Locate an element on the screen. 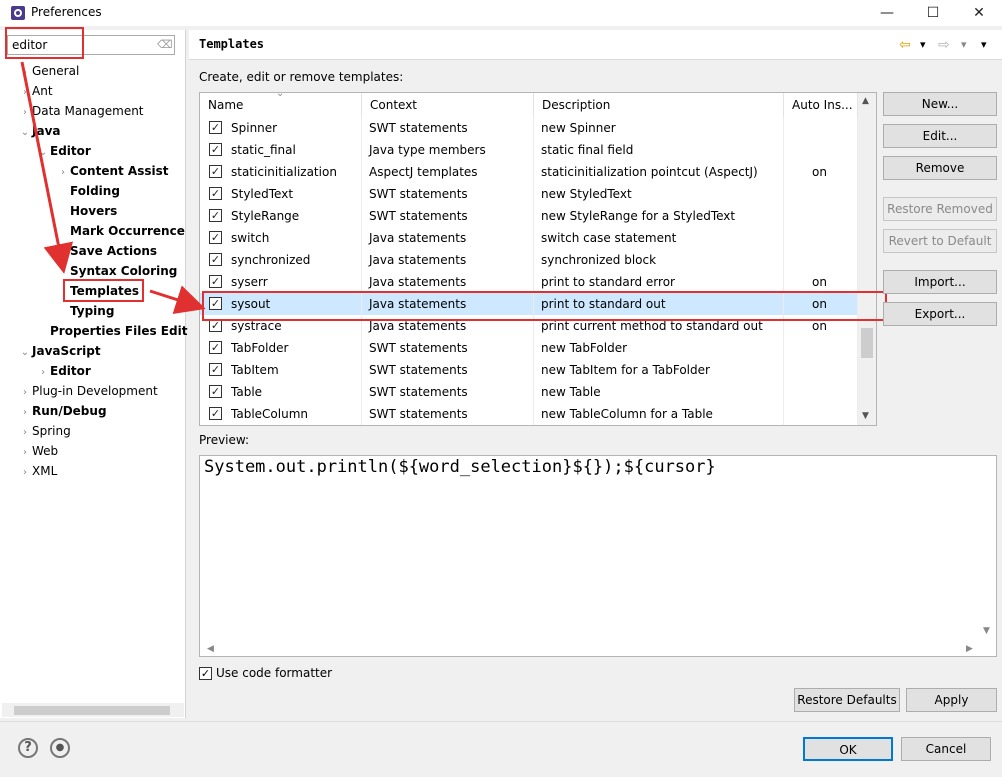 The width and height of the screenshot is (1002, 777). back-arrow-icon: ⇦ is located at coordinates (905, 45).